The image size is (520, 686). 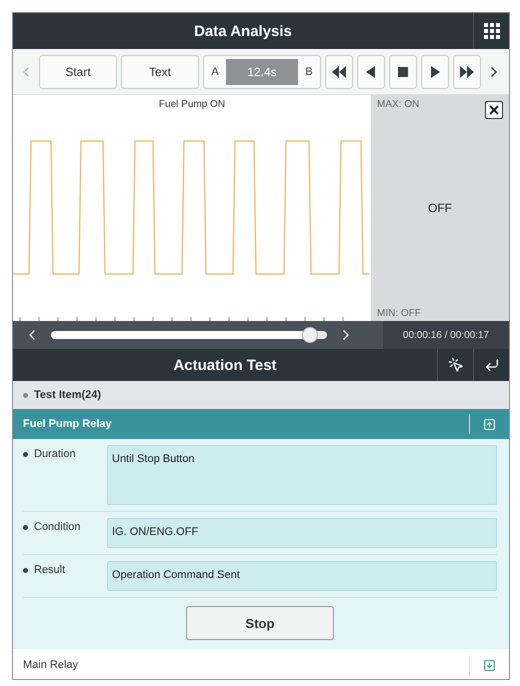 What do you see at coordinates (302, 576) in the screenshot?
I see `field-value: Operation Command Sent` at bounding box center [302, 576].